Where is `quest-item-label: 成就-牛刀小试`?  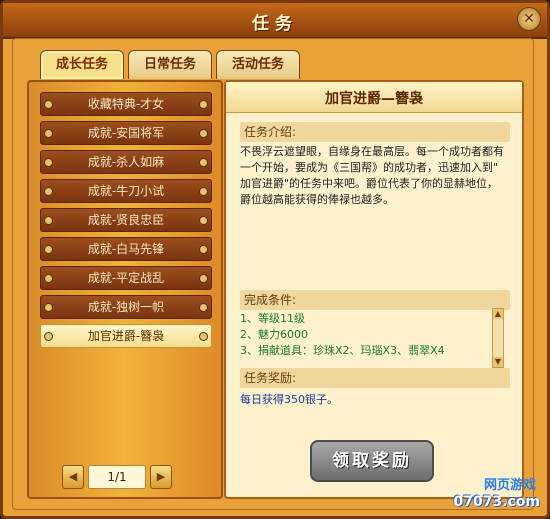 quest-item-label: 成就-牛刀小试 is located at coordinates (126, 191).